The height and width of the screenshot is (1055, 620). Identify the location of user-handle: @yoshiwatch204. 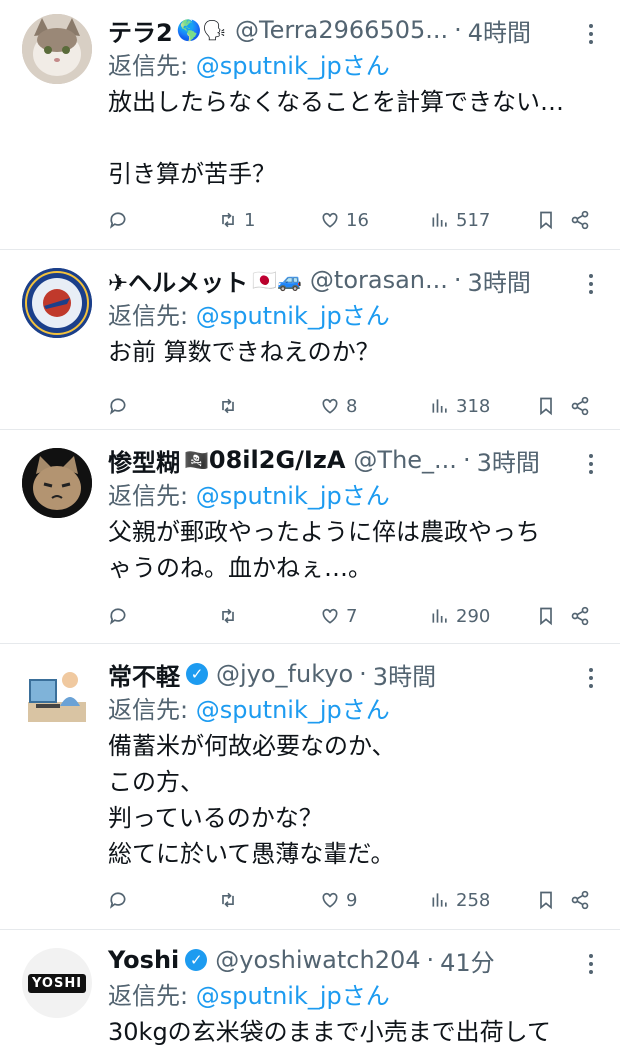
(317, 960).